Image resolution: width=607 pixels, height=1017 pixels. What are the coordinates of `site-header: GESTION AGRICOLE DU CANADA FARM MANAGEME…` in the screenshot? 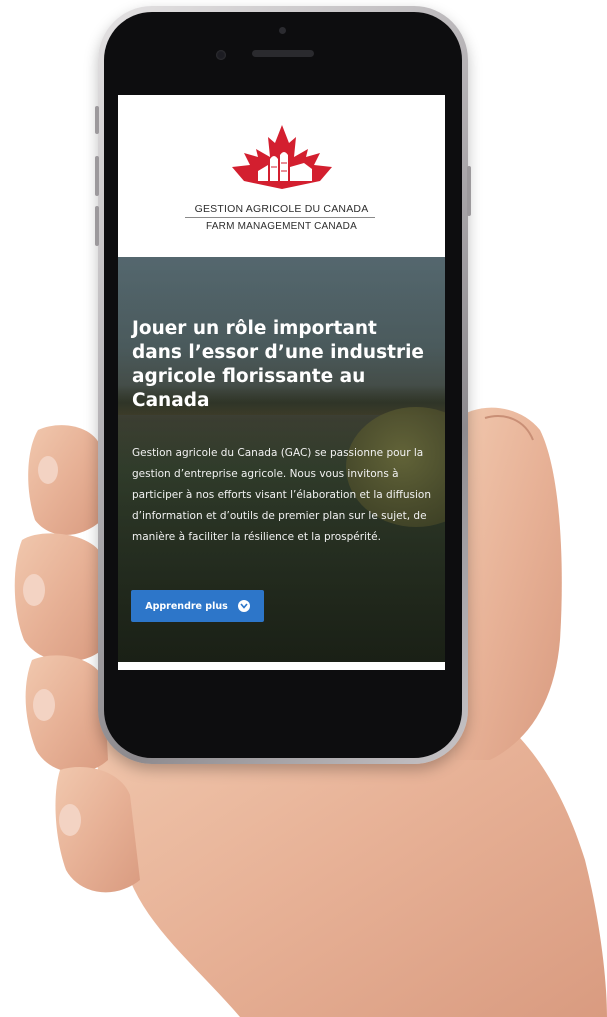 It's located at (281, 176).